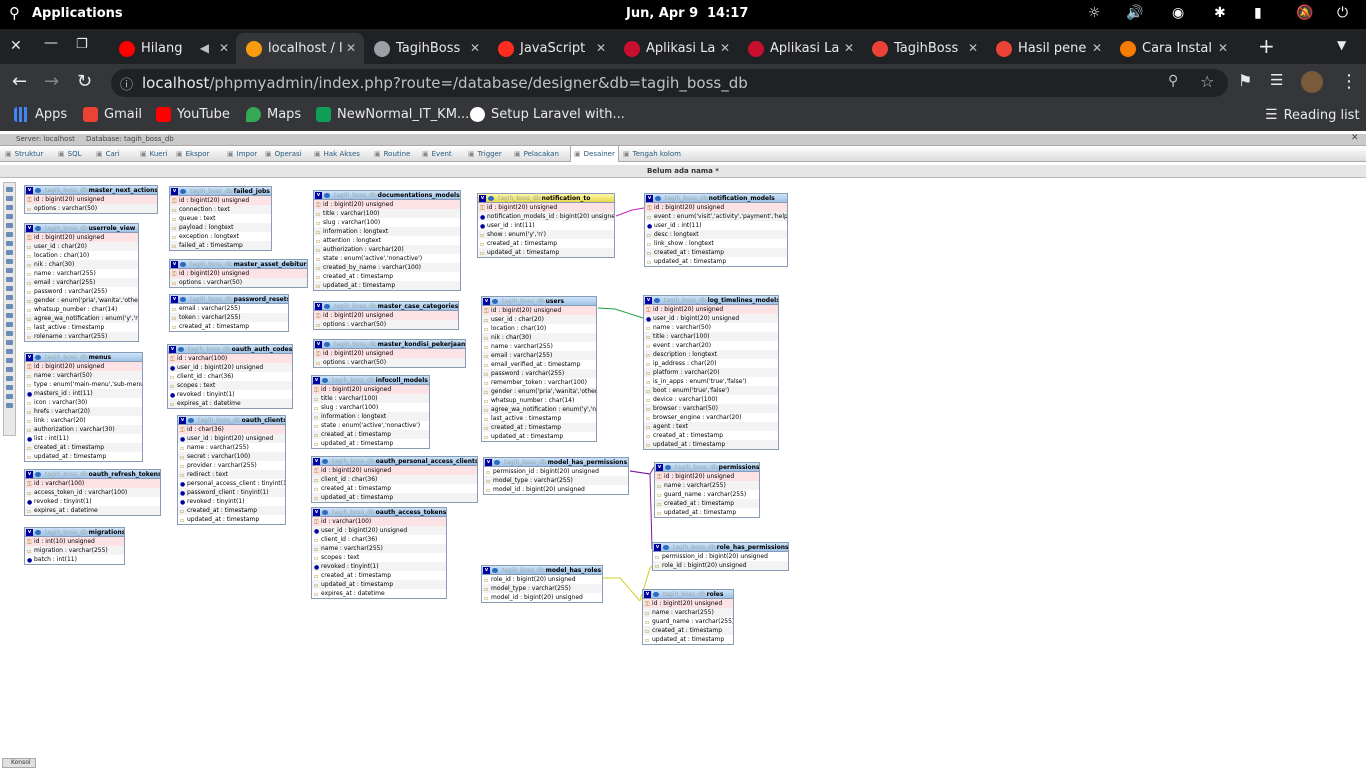 This screenshot has width=1366, height=768. I want to click on table-header: v tagih_boss_dbmaster_case_categories, so click(386, 306).